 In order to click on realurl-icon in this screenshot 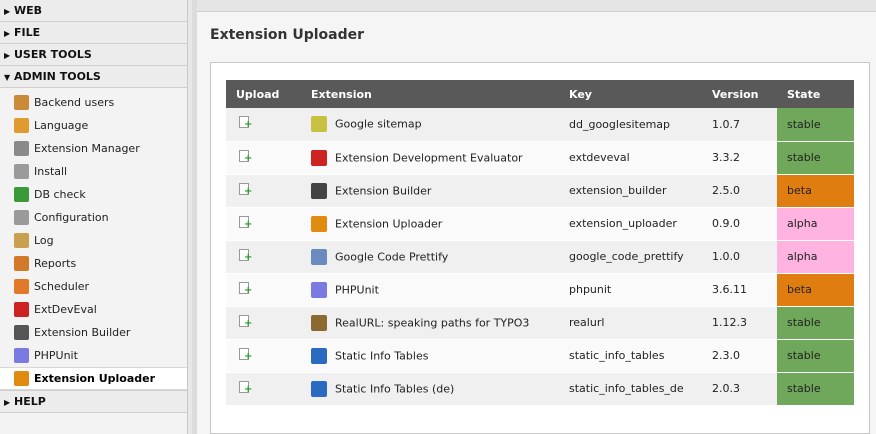, I will do `click(319, 322)`.